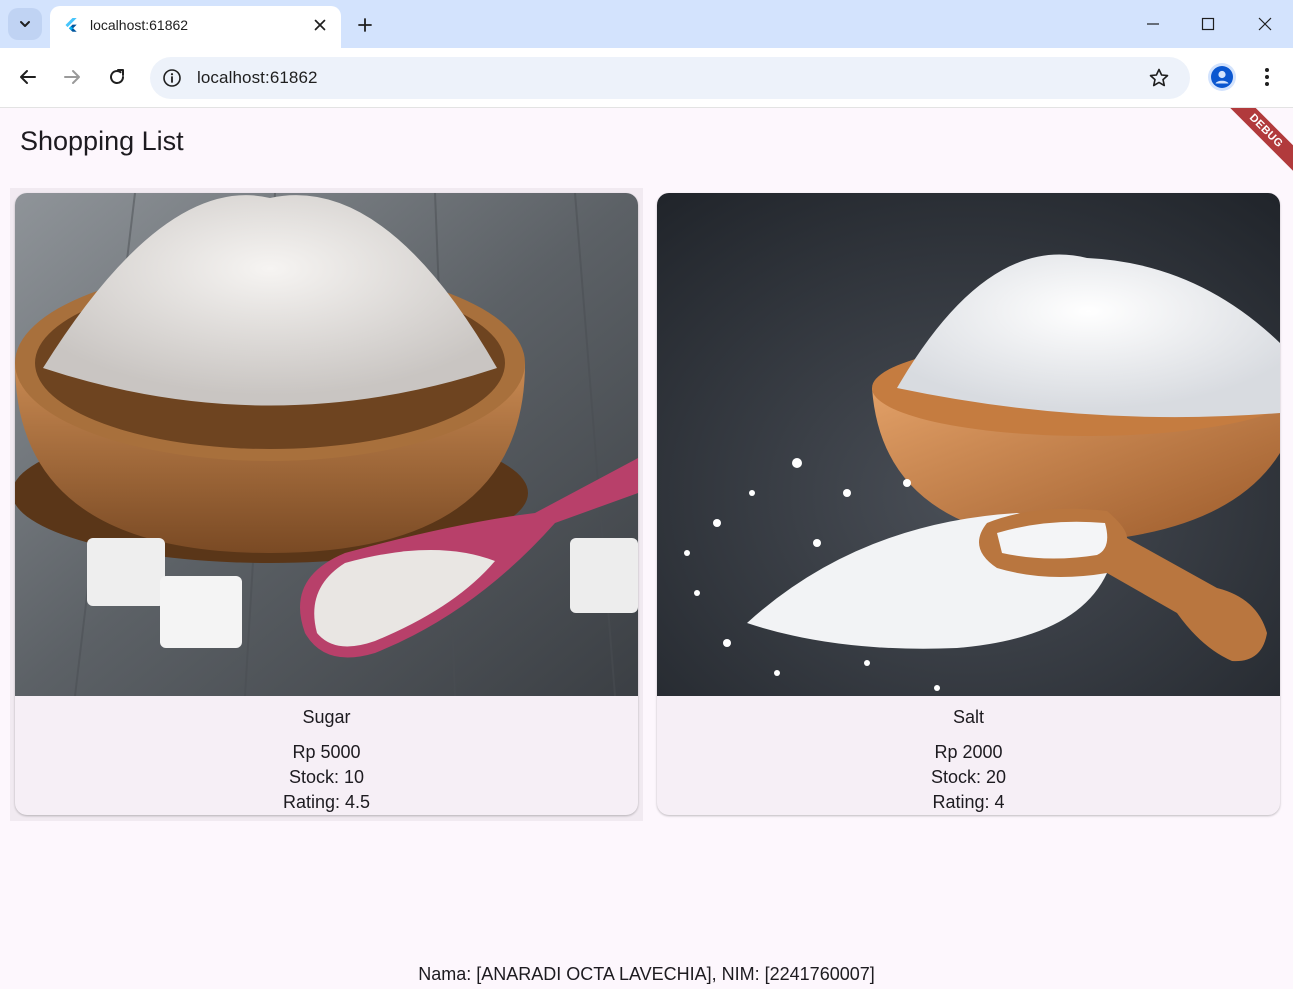 This screenshot has width=1293, height=989. I want to click on product-stock: Stock: 20, so click(968, 777).